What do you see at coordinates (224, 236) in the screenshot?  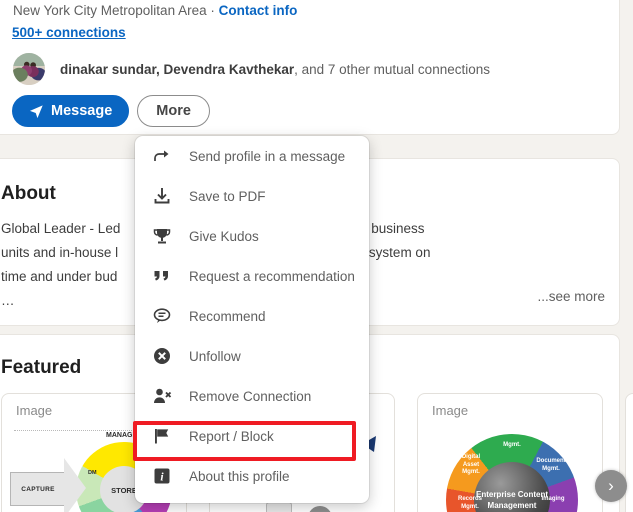 I see `menu-item-label: Give Kudos` at bounding box center [224, 236].